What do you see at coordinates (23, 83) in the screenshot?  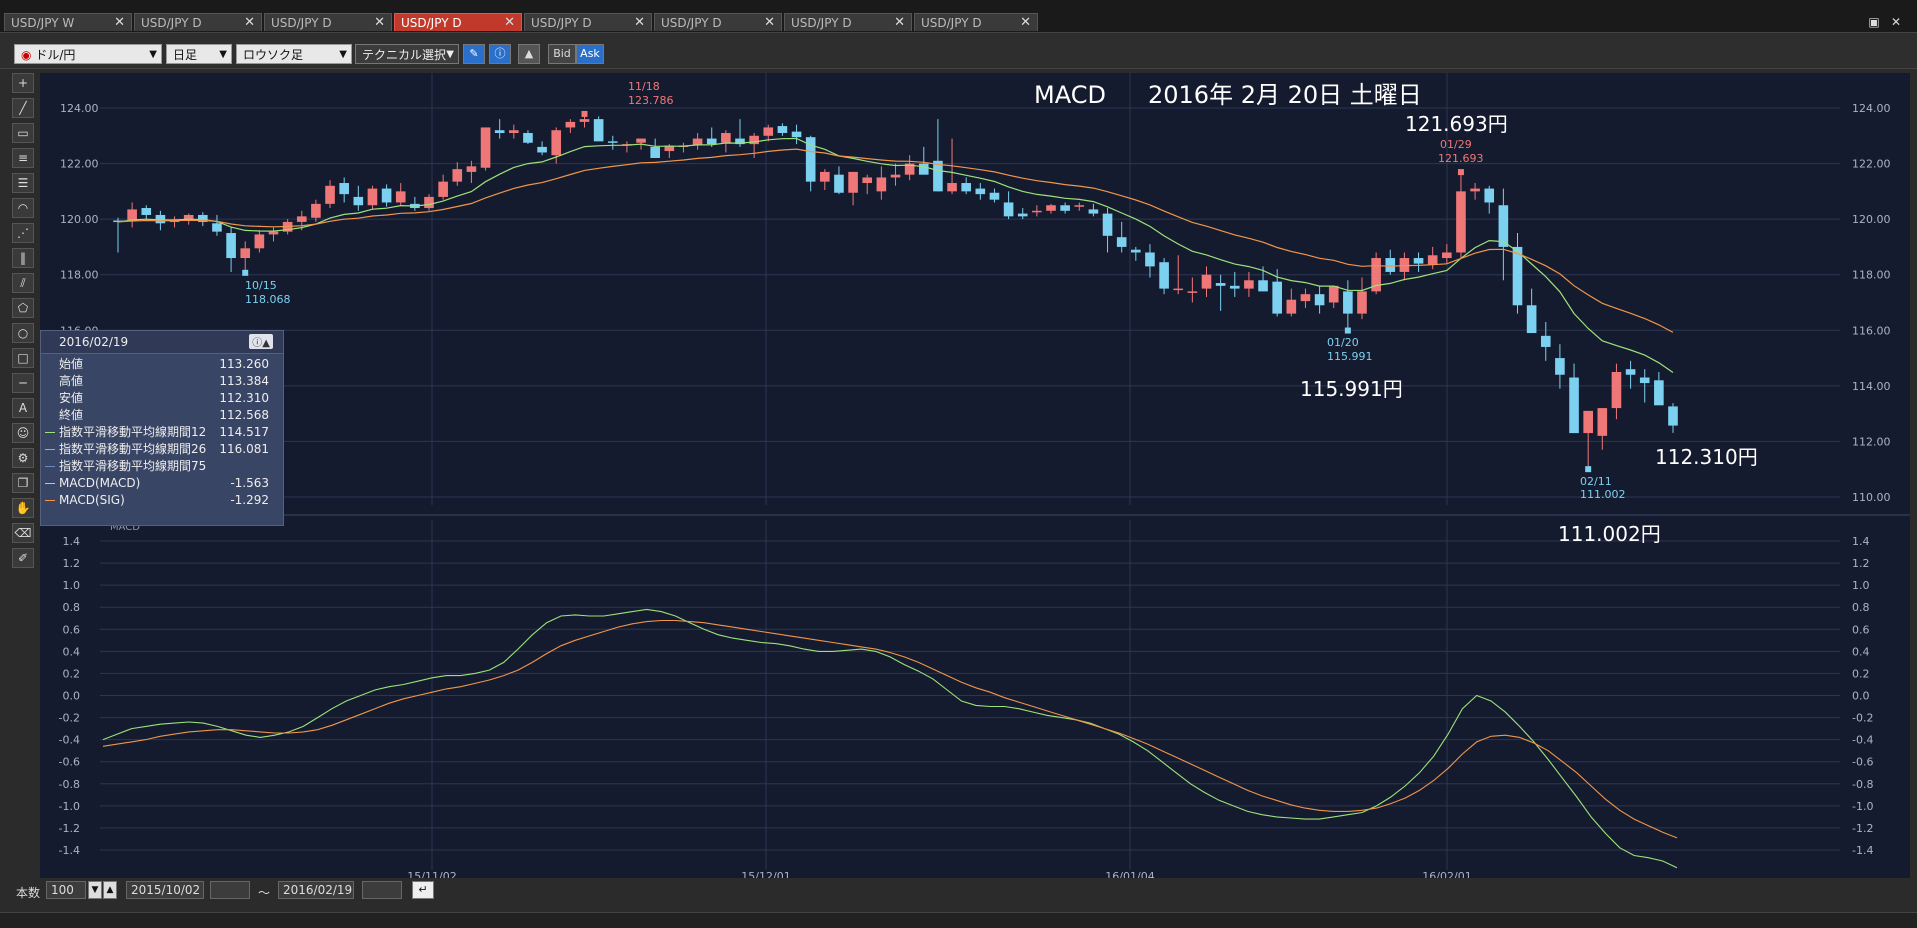 I see `crosshair-tool-icon: +` at bounding box center [23, 83].